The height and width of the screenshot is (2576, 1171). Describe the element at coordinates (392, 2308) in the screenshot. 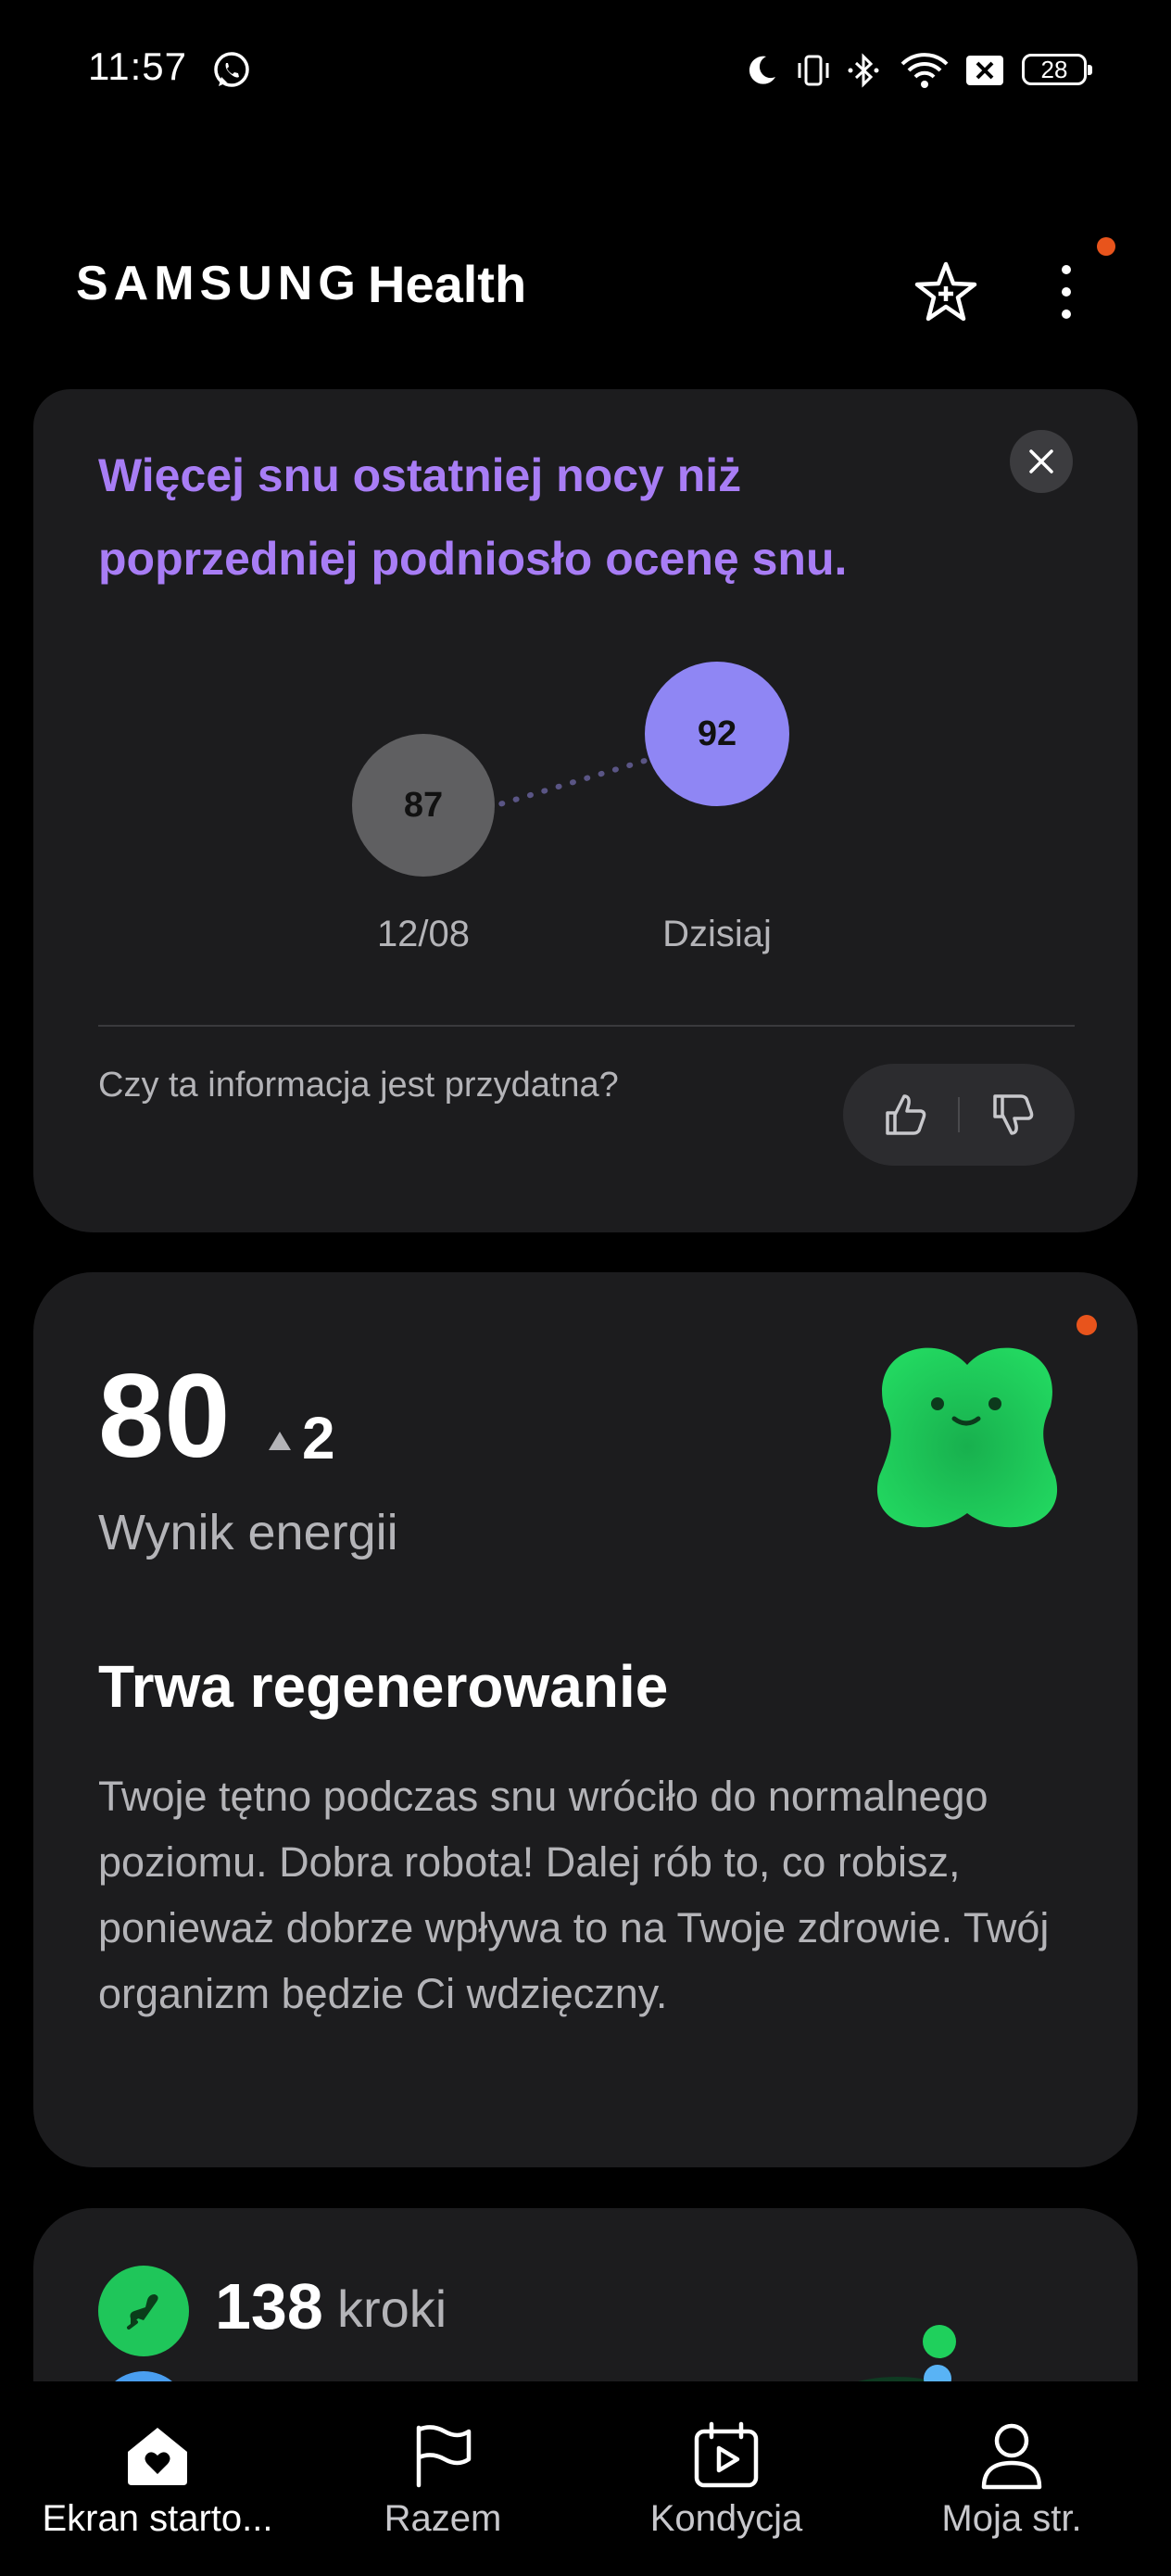

I see `steps-unit: kroki` at that location.